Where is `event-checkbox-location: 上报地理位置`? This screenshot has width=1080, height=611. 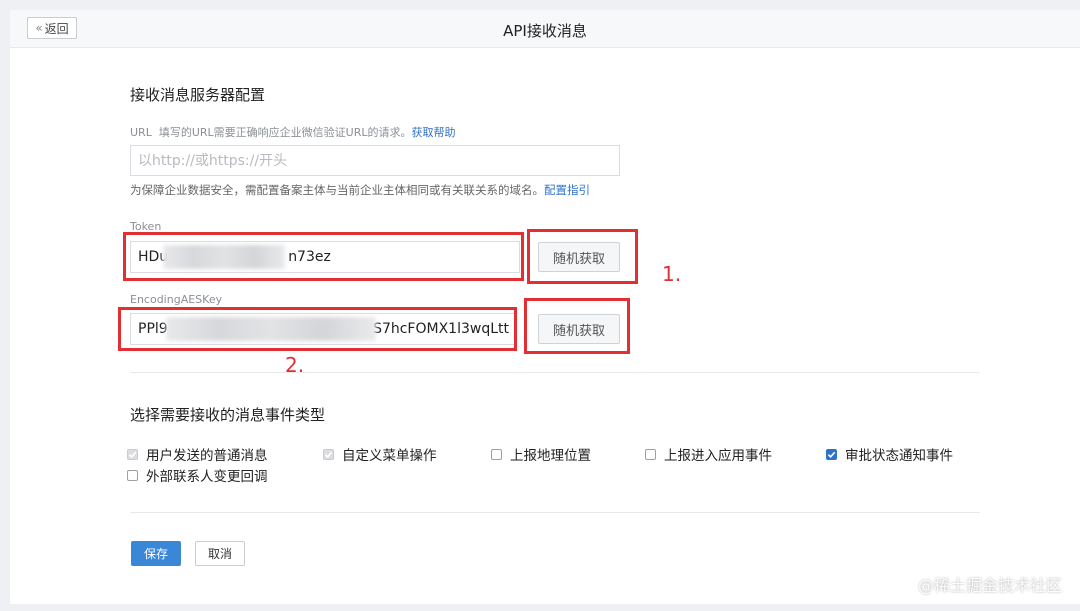
event-checkbox-location: 上报地理位置 is located at coordinates (541, 454).